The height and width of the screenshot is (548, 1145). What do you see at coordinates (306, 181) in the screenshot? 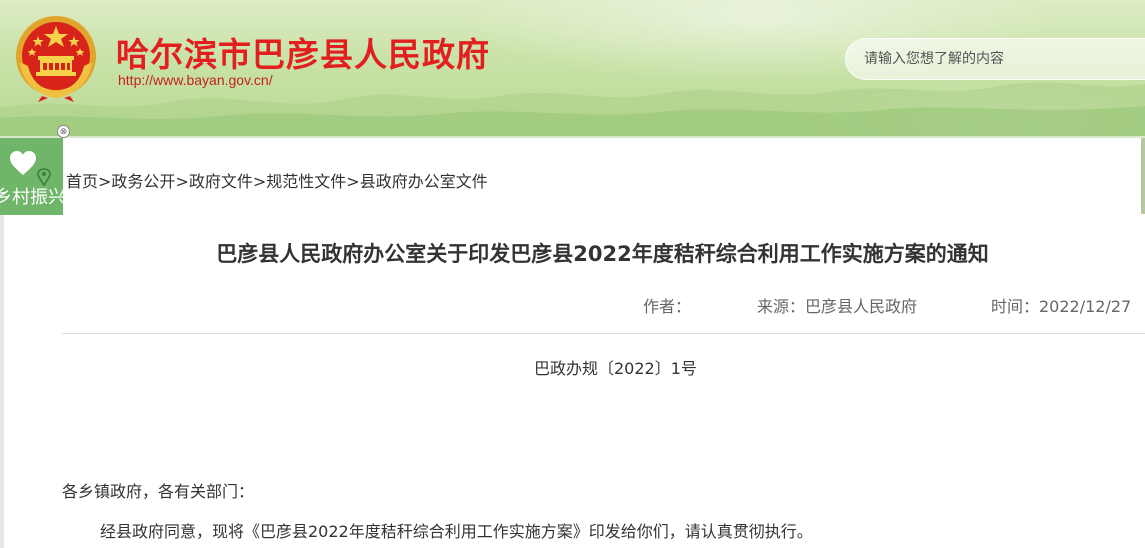
I see `breadcrumb-normative-documents: 规范性文件` at bounding box center [306, 181].